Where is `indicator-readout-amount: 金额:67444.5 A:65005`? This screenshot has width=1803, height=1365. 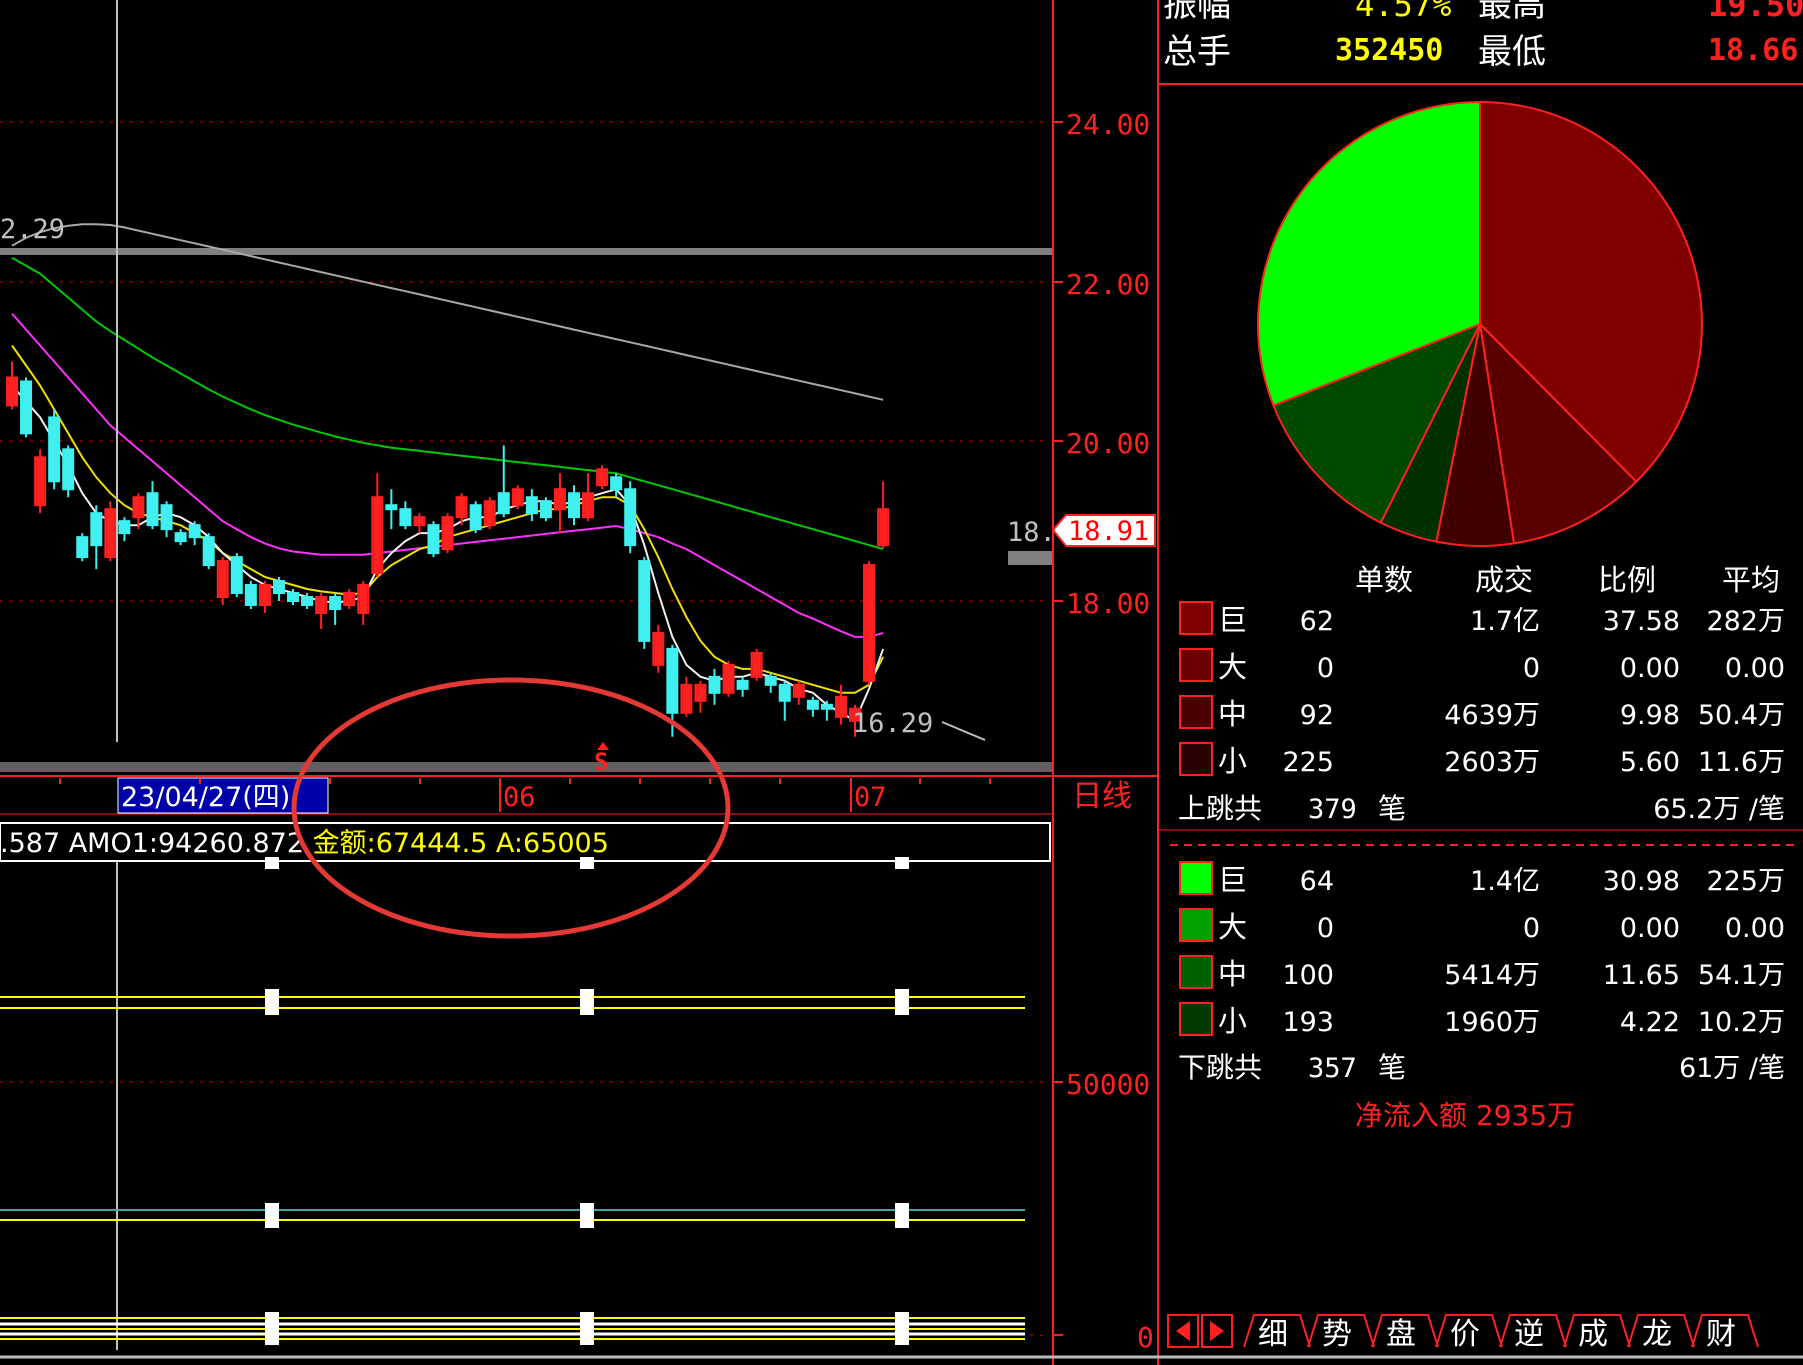 indicator-readout-amount: 金额:67444.5 A:65005 is located at coordinates (461, 843).